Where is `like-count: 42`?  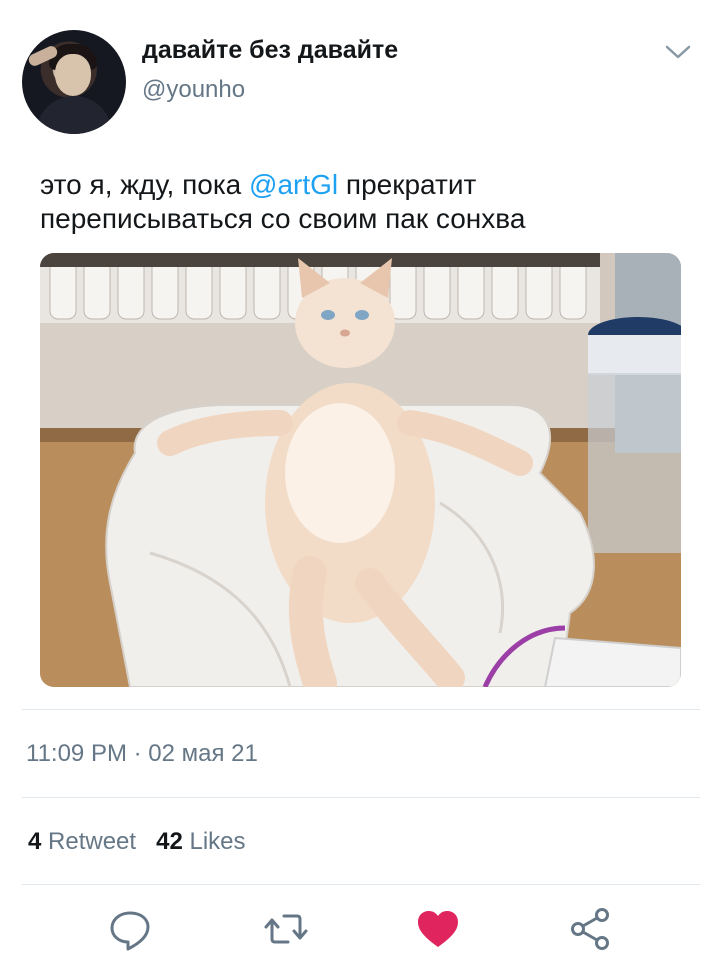 like-count: 42 is located at coordinates (169, 841).